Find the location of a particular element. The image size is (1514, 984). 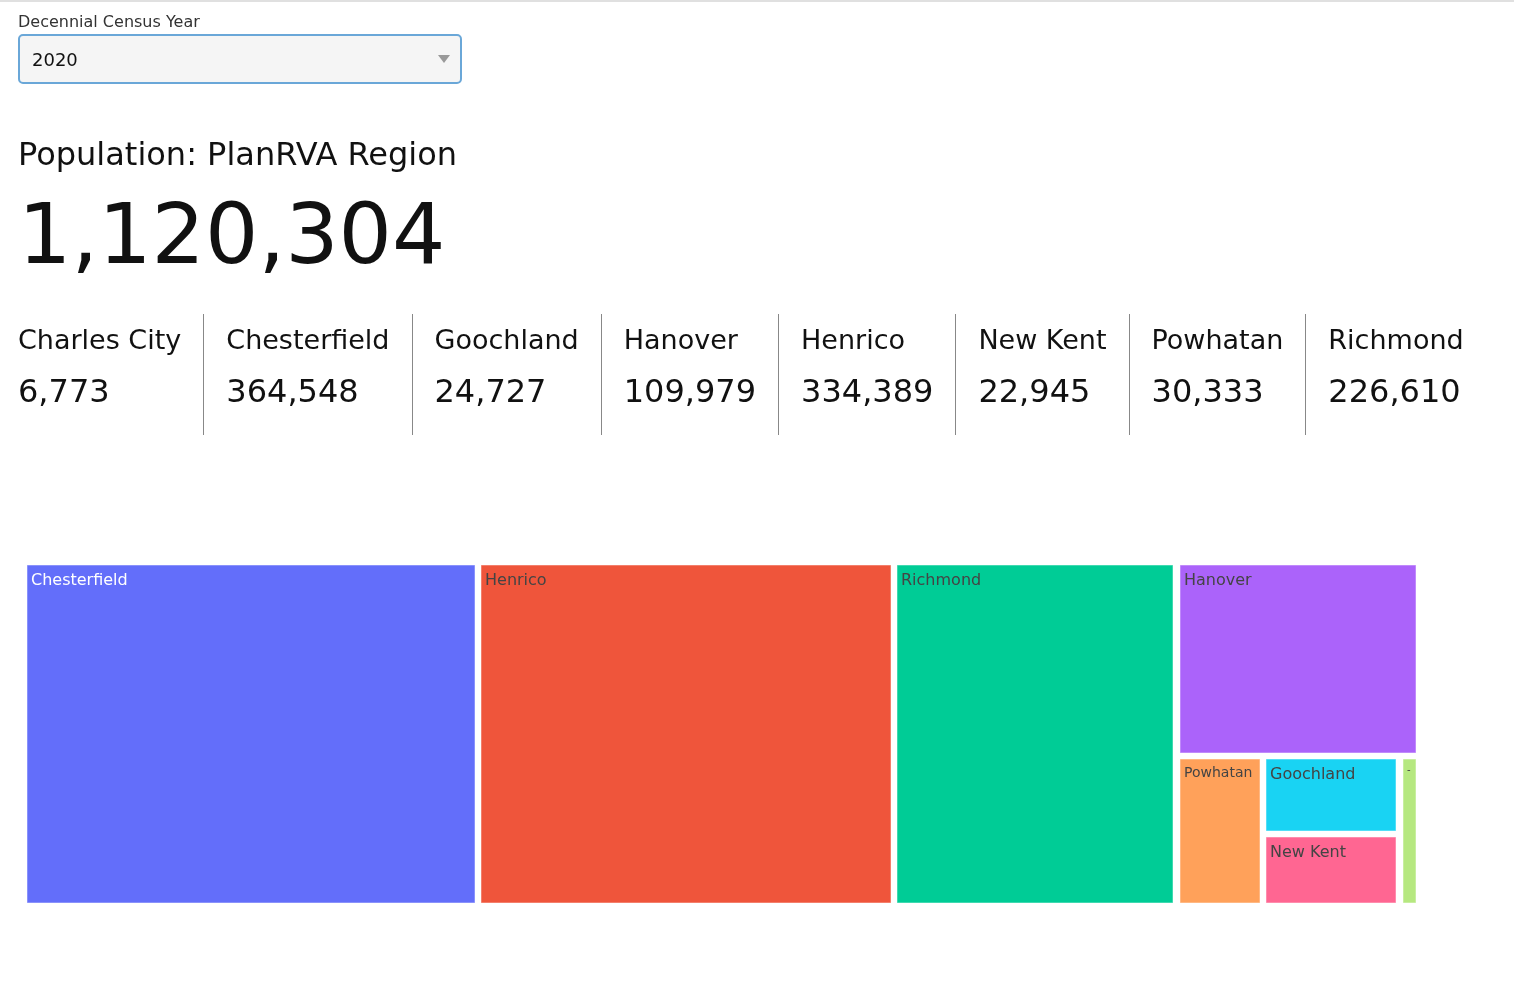

locality-population: 6,773 is located at coordinates (64, 391).